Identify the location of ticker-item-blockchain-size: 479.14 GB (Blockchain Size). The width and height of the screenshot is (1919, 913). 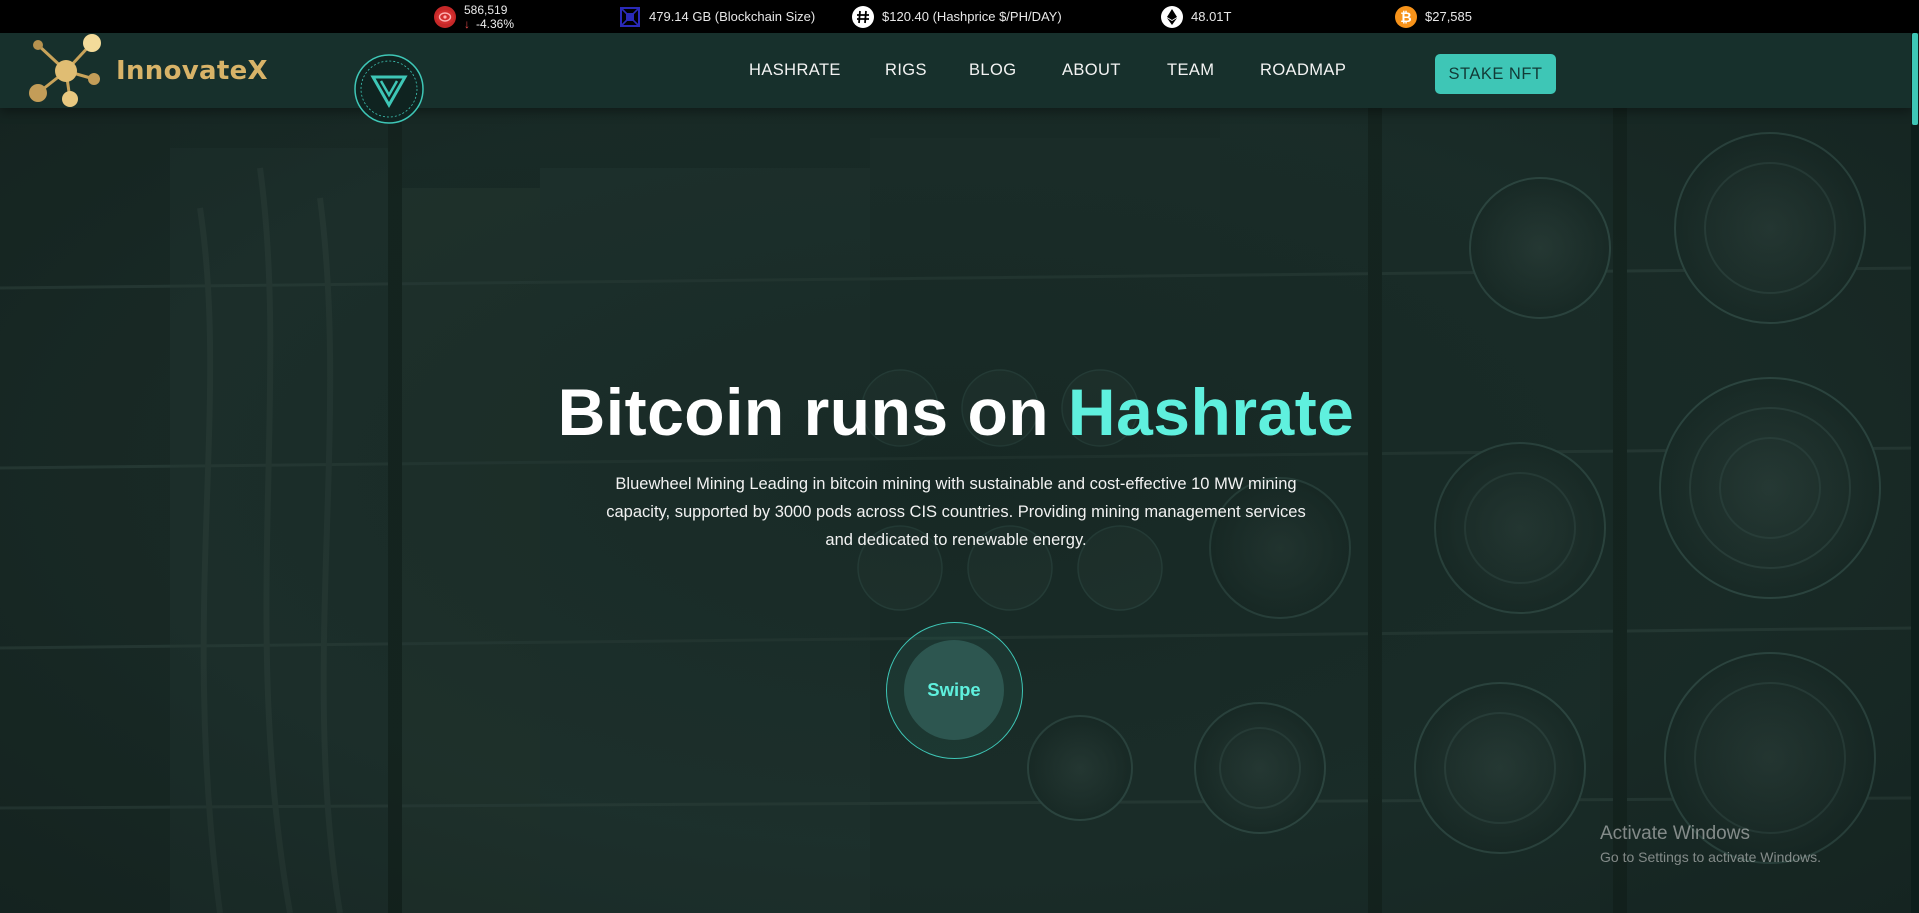
(717, 16).